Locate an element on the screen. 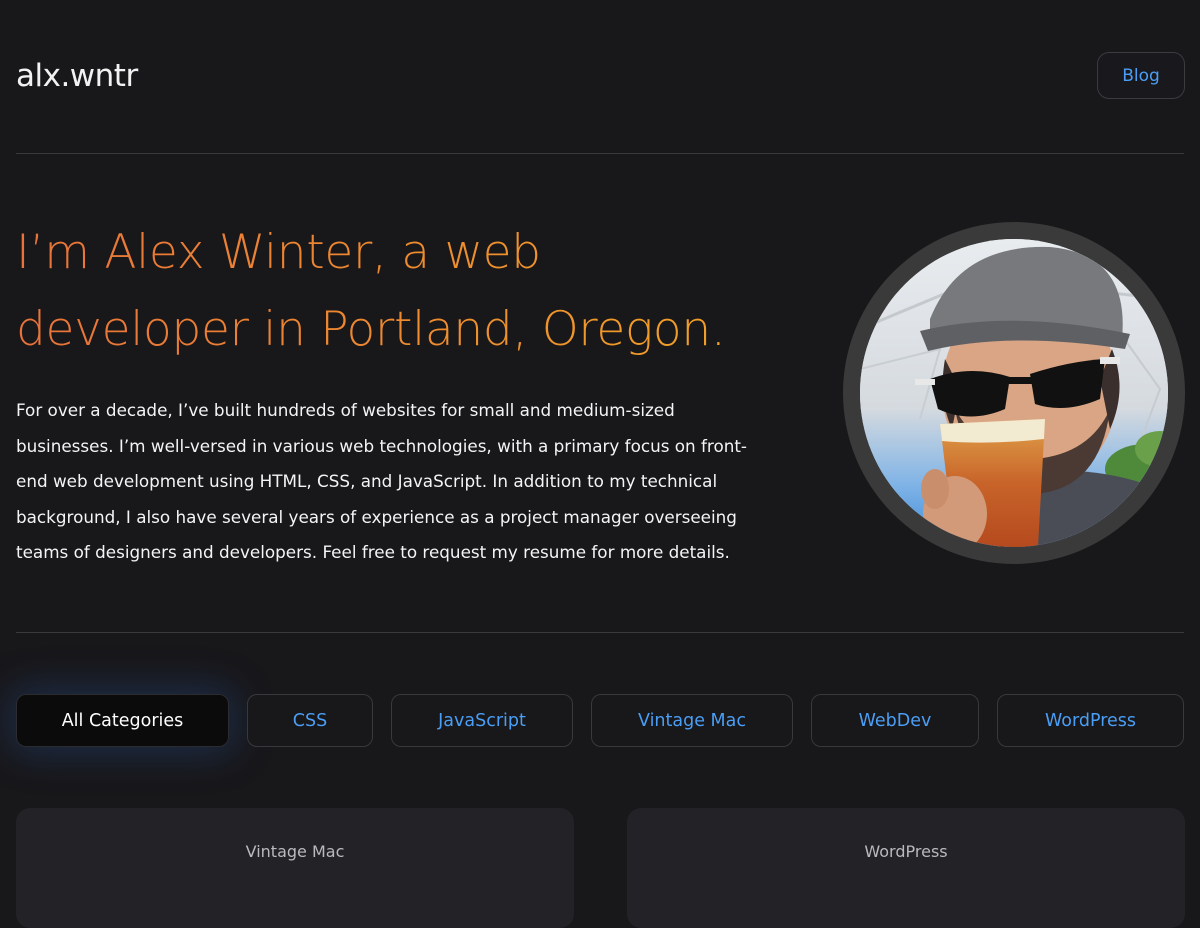  post-category: WordPress is located at coordinates (906, 851).